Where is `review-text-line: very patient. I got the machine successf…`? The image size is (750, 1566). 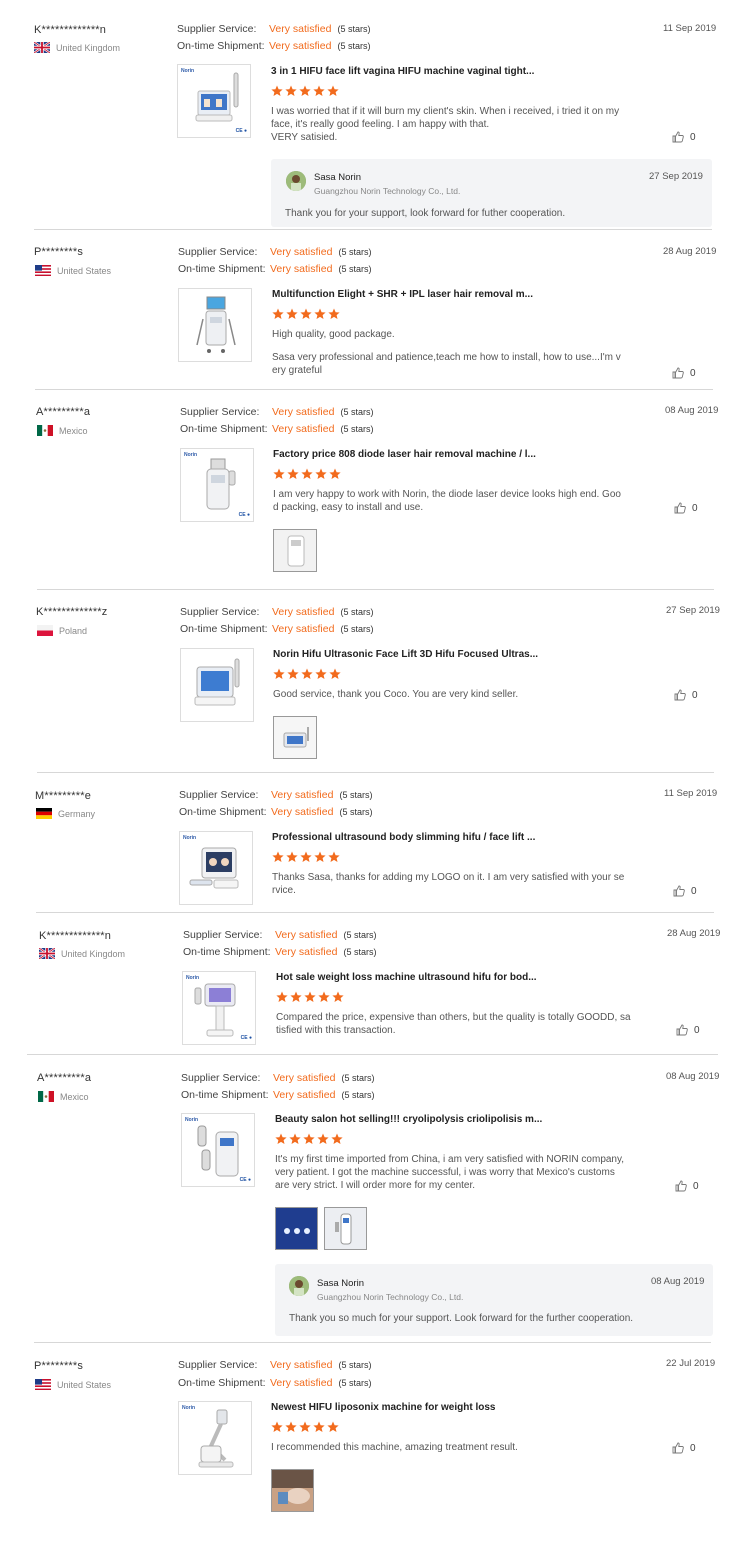 review-text-line: very patient. I got the machine successf… is located at coordinates (445, 1172).